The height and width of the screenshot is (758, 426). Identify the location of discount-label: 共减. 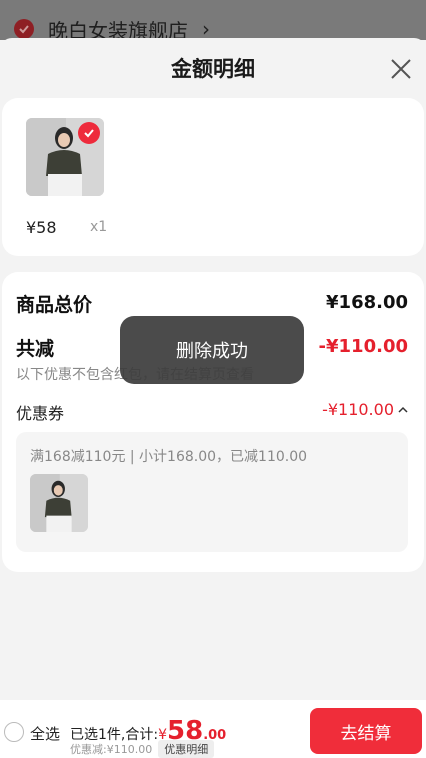
(35, 349).